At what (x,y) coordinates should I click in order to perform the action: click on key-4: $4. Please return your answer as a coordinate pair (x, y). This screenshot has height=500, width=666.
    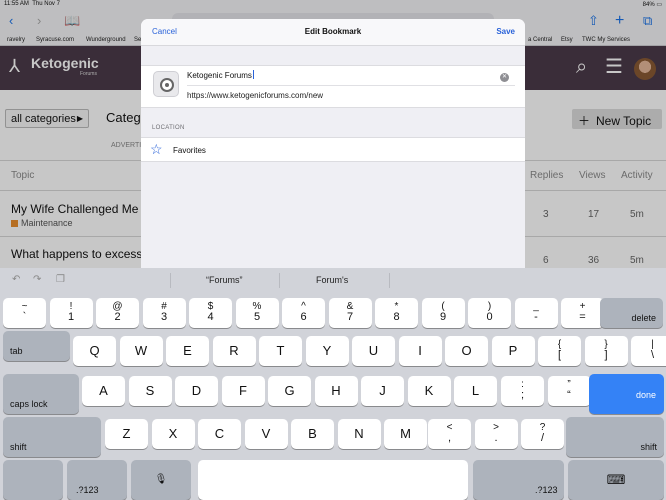
    Looking at the image, I should click on (210, 313).